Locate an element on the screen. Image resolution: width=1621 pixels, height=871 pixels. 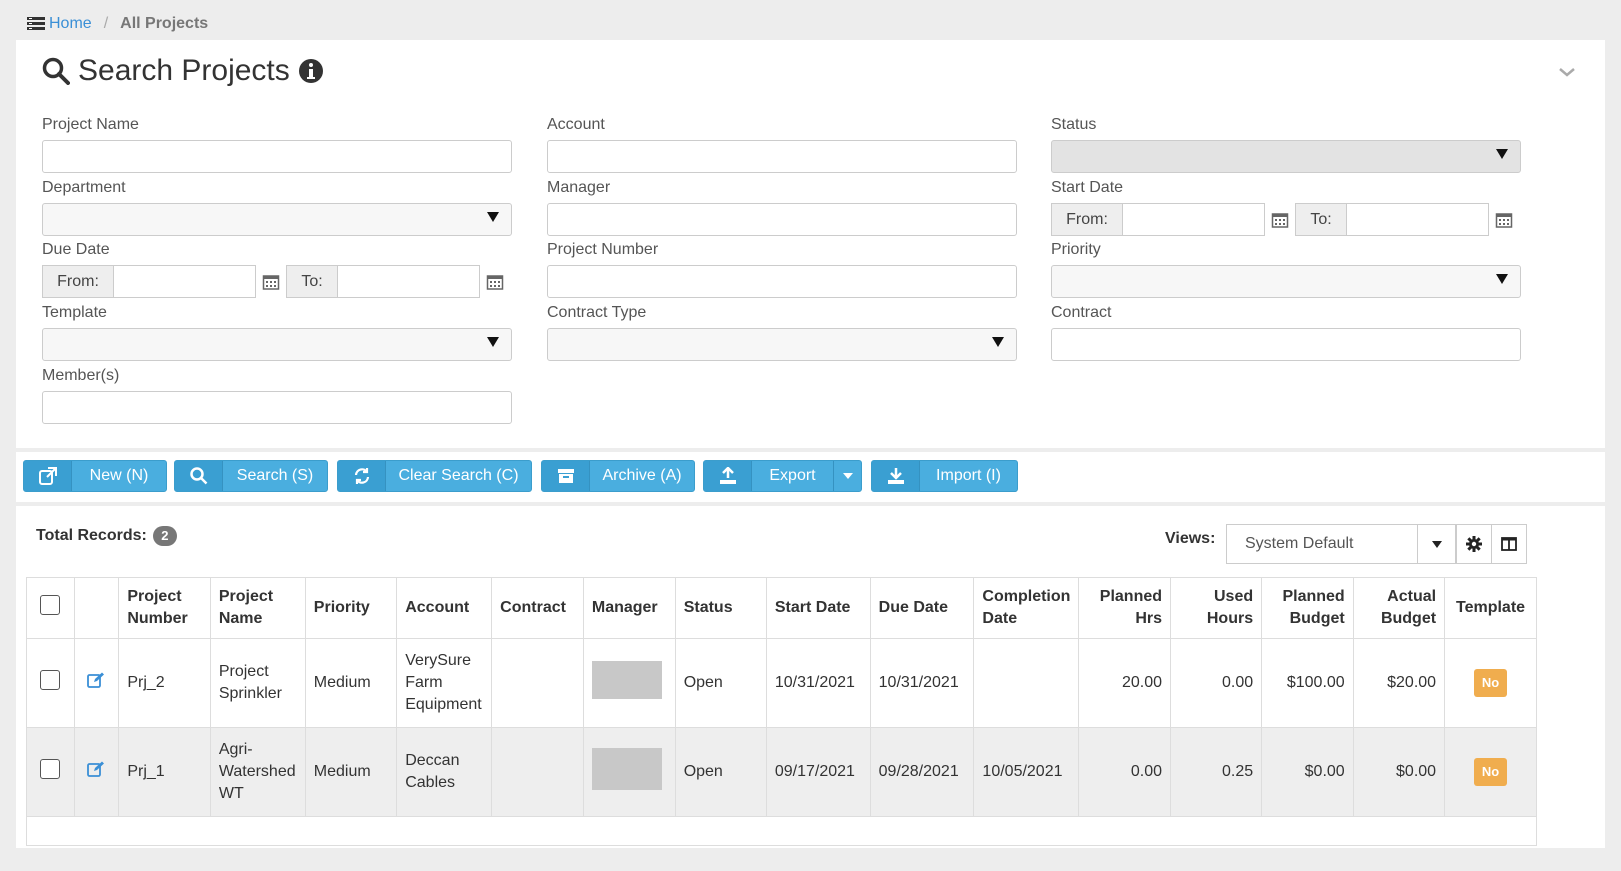
status-select is located at coordinates (1286, 156).